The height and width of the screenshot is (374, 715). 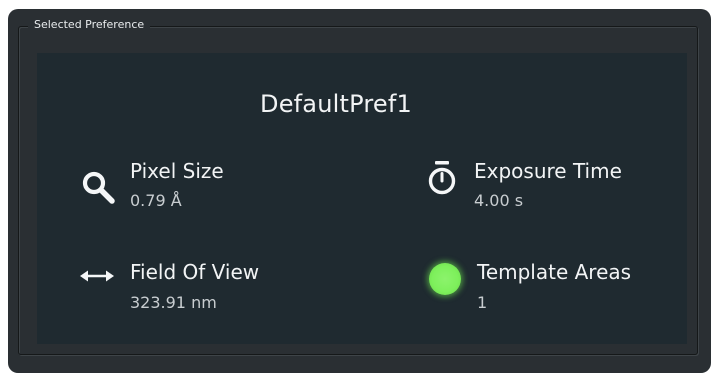 What do you see at coordinates (442, 178) in the screenshot?
I see `stopwatch-icon` at bounding box center [442, 178].